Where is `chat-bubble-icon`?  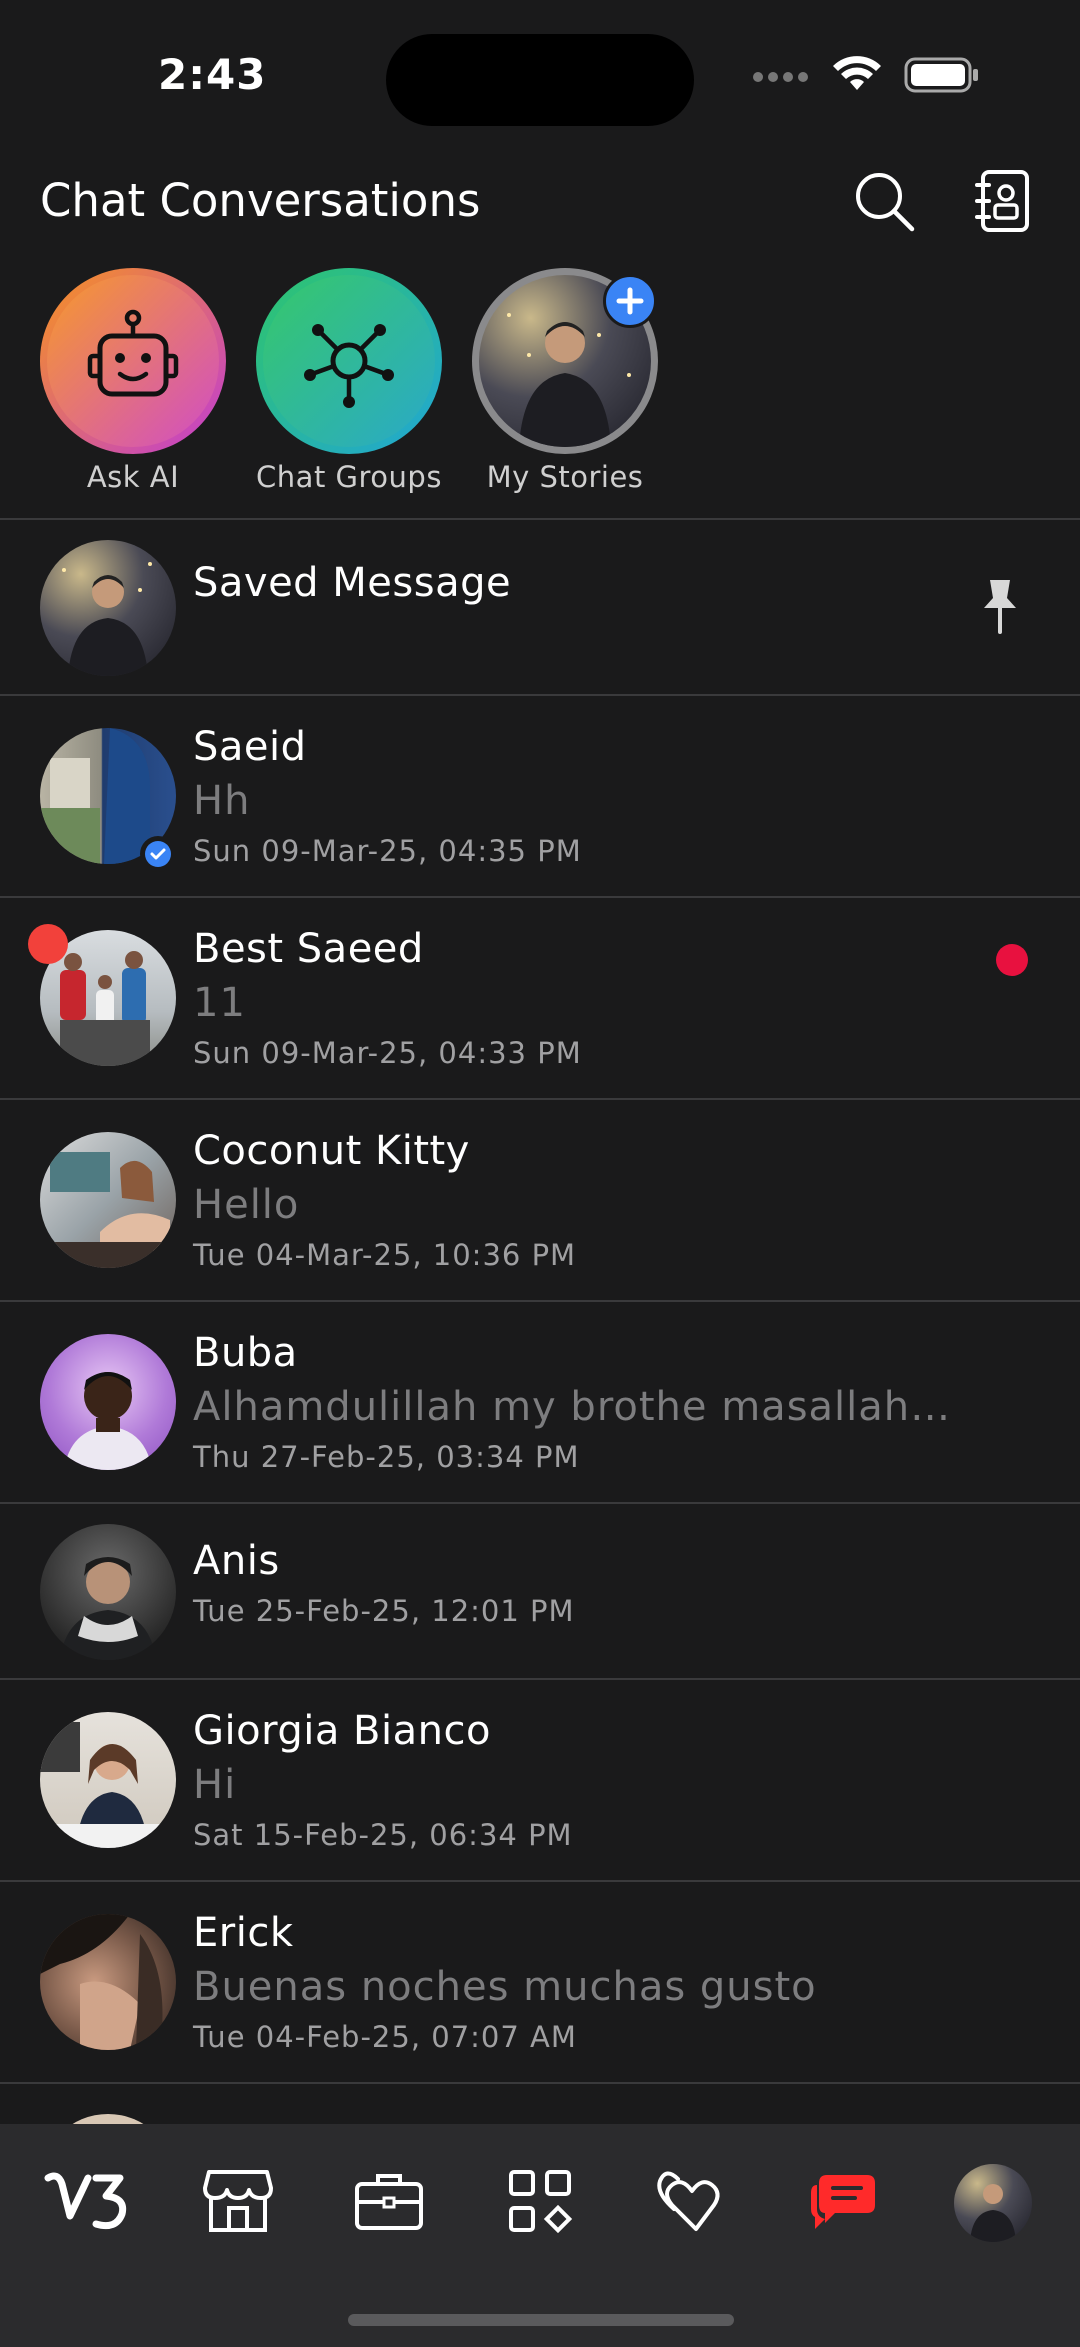
chat-bubble-icon is located at coordinates (842, 2203).